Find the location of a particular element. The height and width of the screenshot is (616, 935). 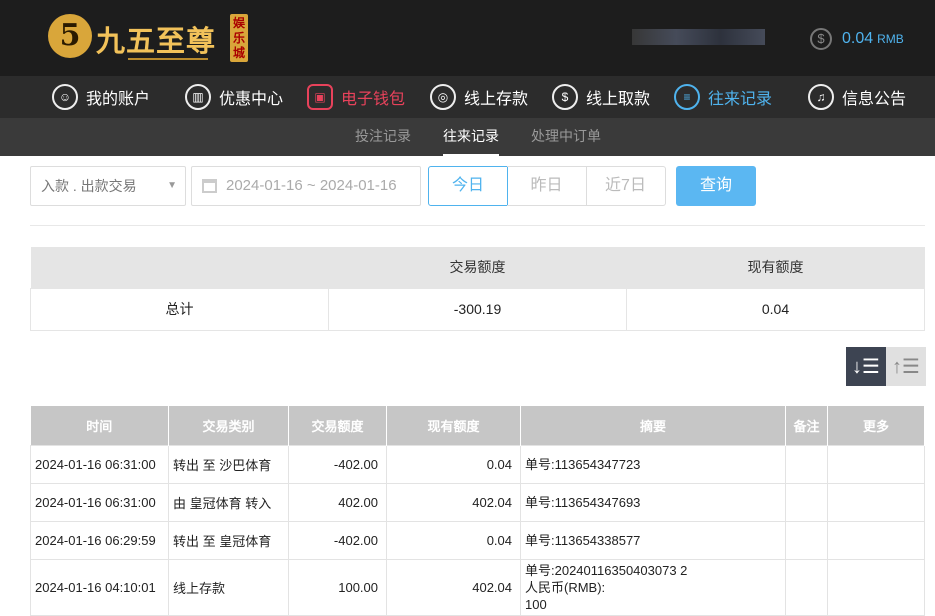

nav-label: 信息公告 is located at coordinates (874, 99).